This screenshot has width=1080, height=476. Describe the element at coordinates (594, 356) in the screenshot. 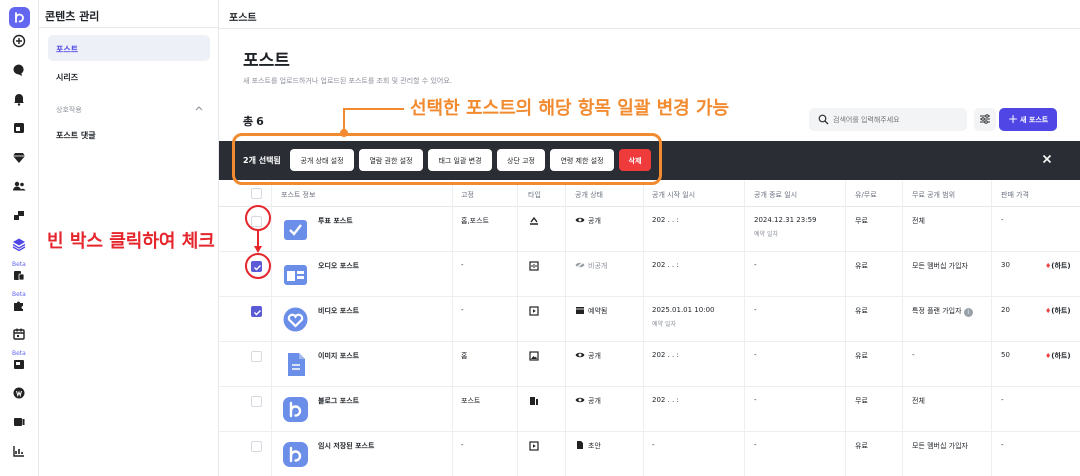

I see `status-text: 공개` at that location.